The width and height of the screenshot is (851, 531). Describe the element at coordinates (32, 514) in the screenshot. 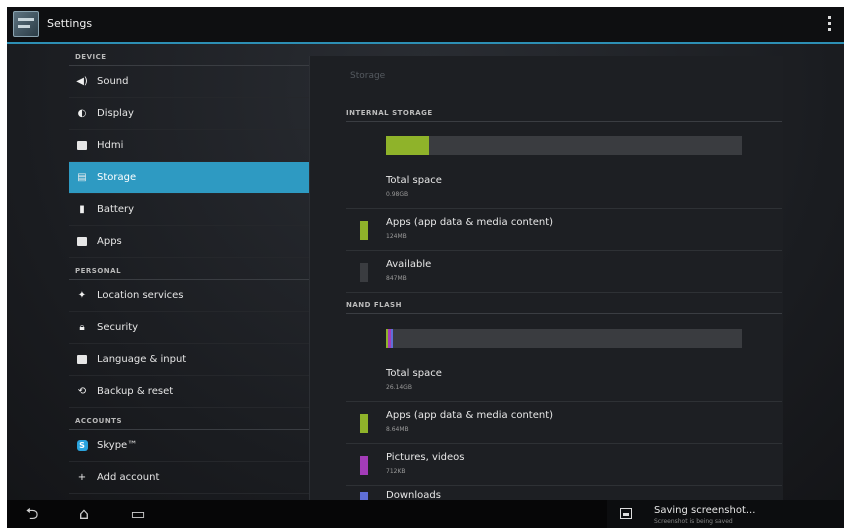

I see `back-icon: ⮌` at that location.